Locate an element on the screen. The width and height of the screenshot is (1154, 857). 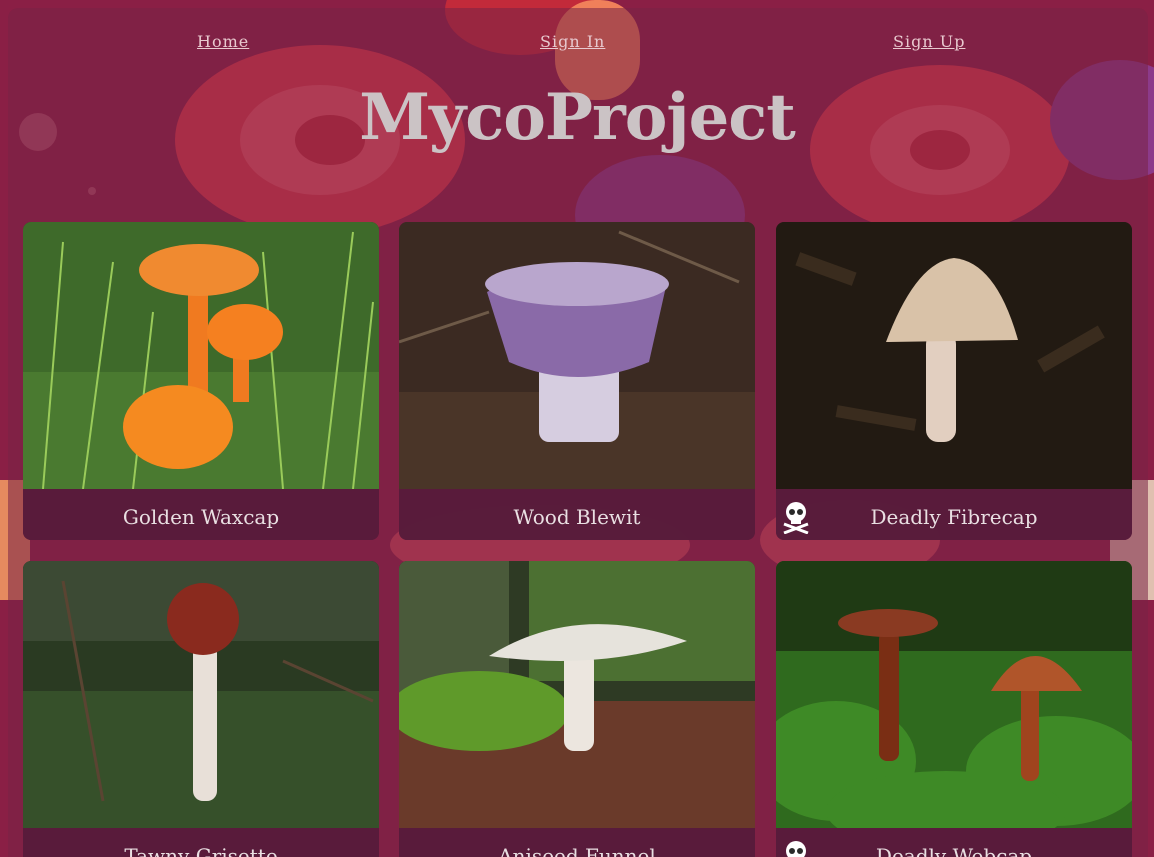
nav-sign-up-link: Sign Up is located at coordinates (929, 41).